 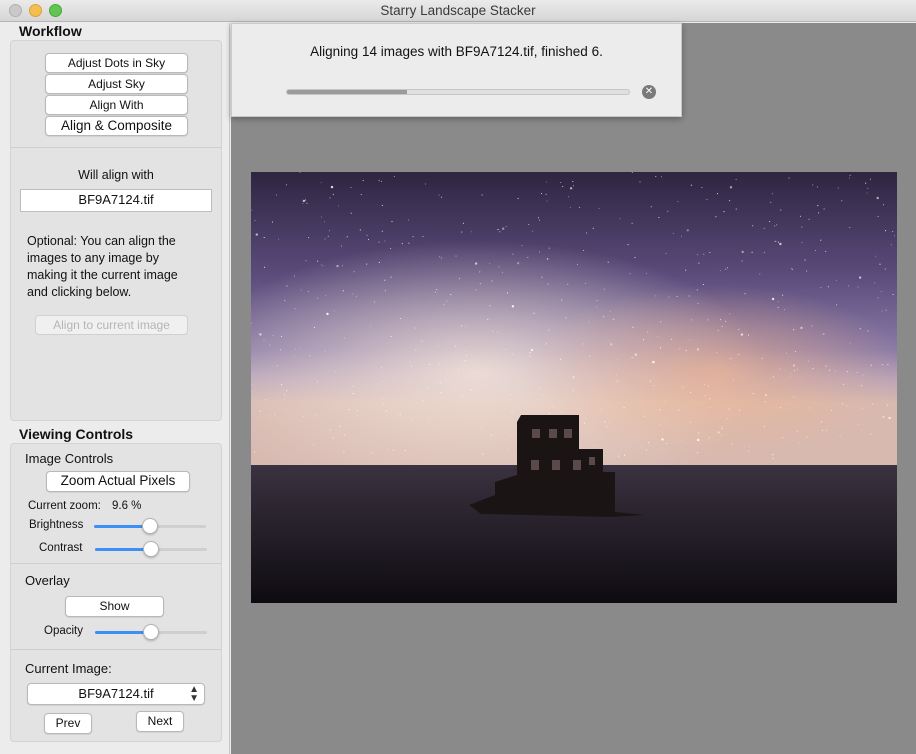 I want to click on window-title: Starry Landscape Stacker, so click(x=458, y=10).